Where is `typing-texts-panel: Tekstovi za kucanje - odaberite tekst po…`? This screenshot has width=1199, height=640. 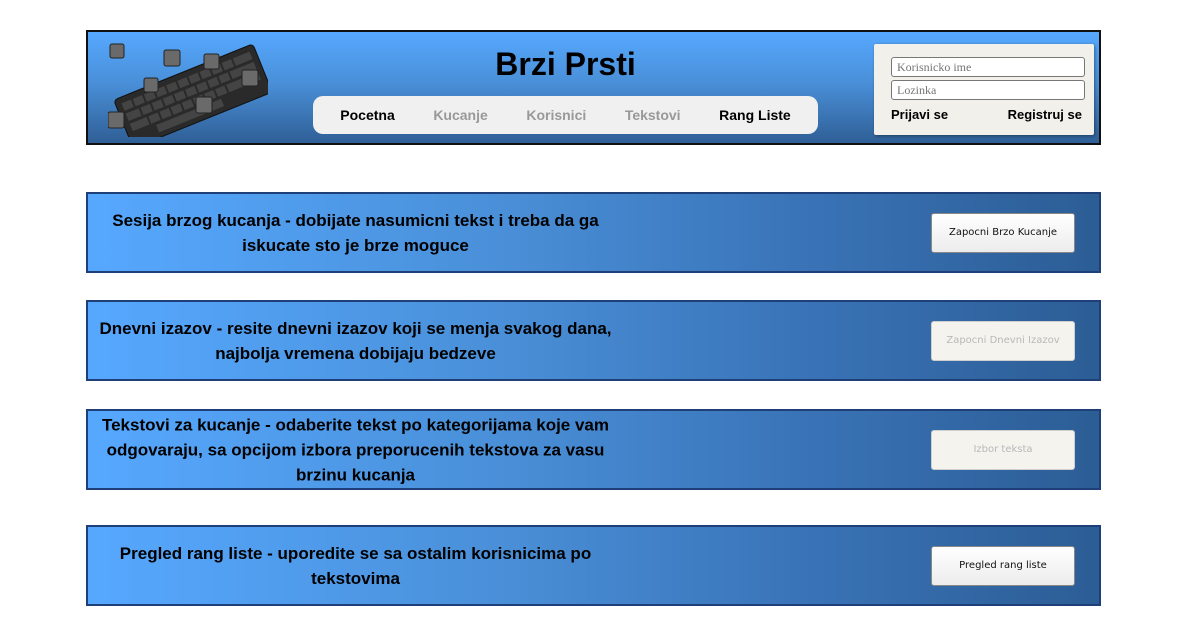
typing-texts-panel: Tekstovi za kucanje - odaberite tekst po… is located at coordinates (593, 449).